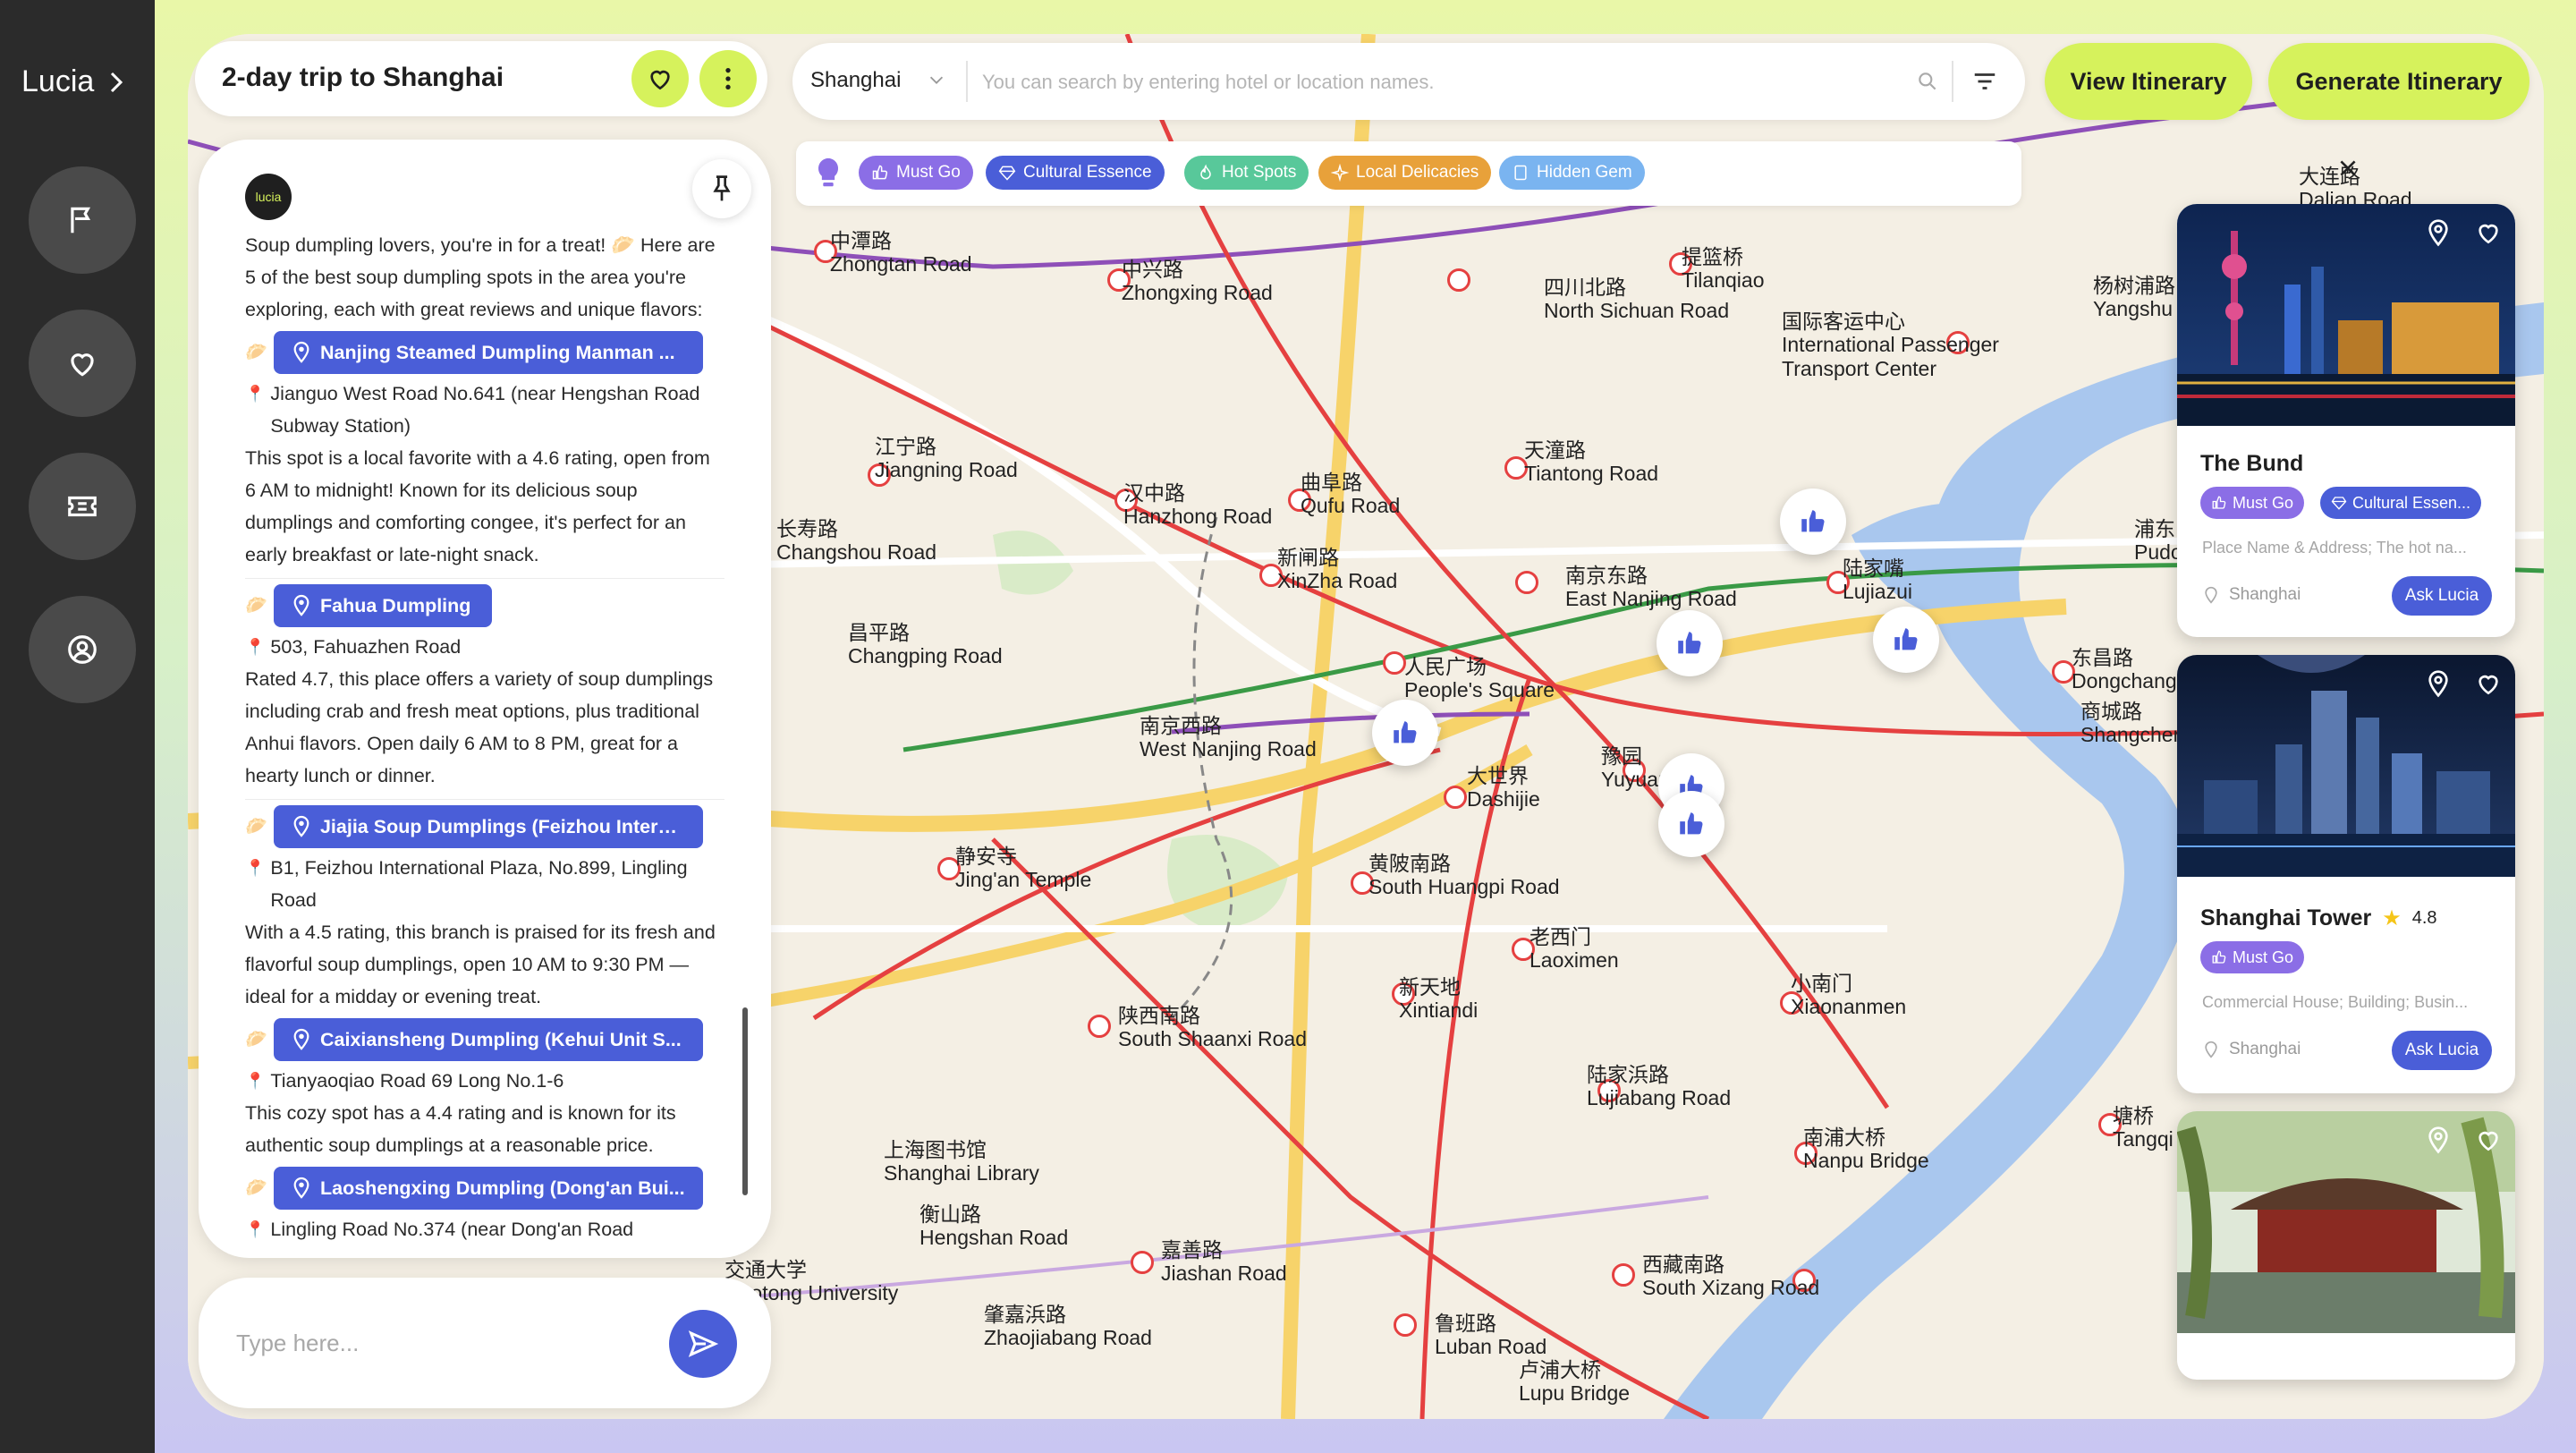 The image size is (2576, 1453). What do you see at coordinates (1464, 875) in the screenshot?
I see `map-label: 黄陂南路 South Huangpi Road` at bounding box center [1464, 875].